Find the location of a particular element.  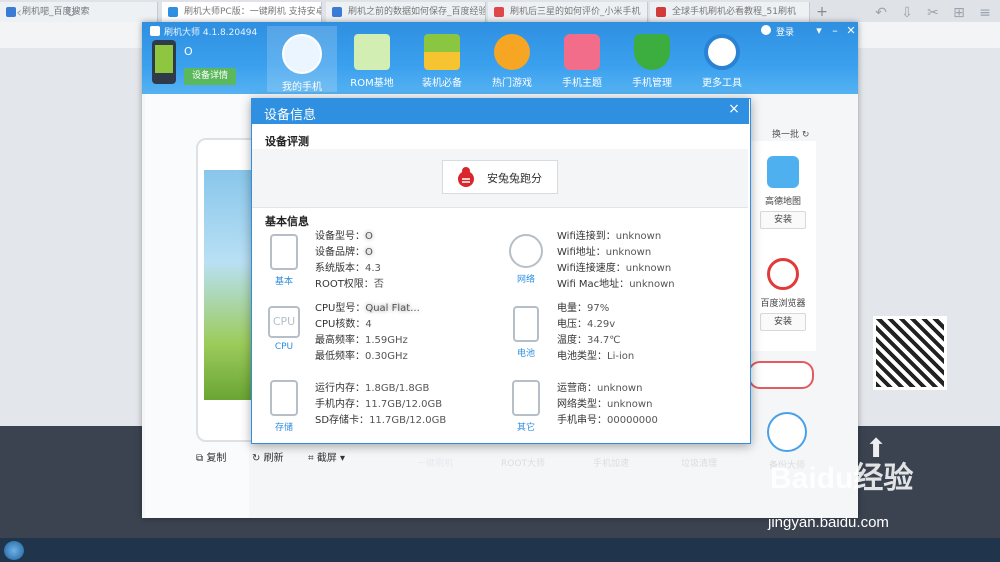

dialog-header is located at coordinates (500, 111).